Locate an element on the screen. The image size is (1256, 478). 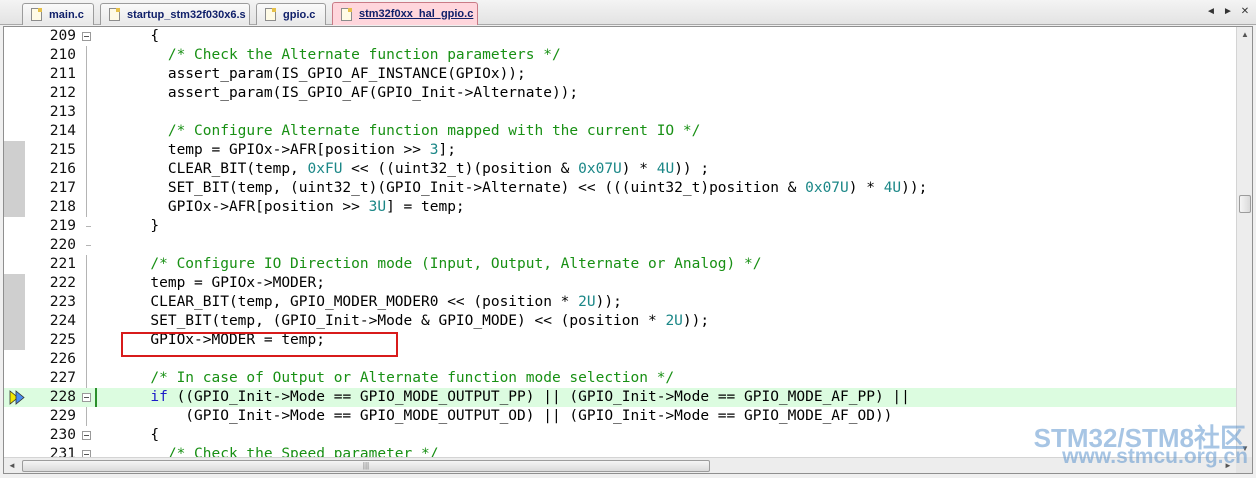
line-number: 216 is located at coordinates (62, 169).